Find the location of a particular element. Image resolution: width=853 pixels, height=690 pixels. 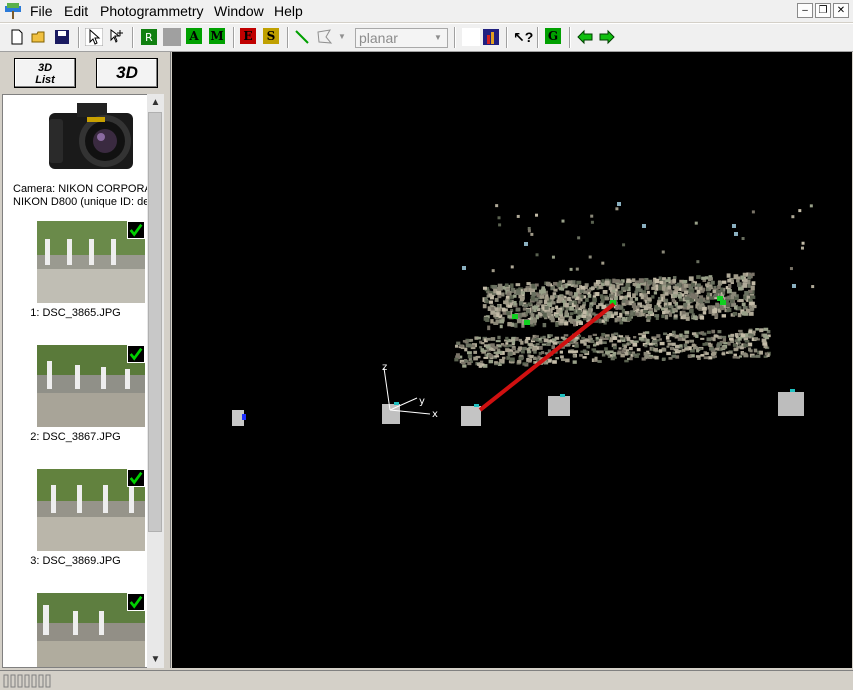

view-3d-button: 3D is located at coordinates (127, 73).